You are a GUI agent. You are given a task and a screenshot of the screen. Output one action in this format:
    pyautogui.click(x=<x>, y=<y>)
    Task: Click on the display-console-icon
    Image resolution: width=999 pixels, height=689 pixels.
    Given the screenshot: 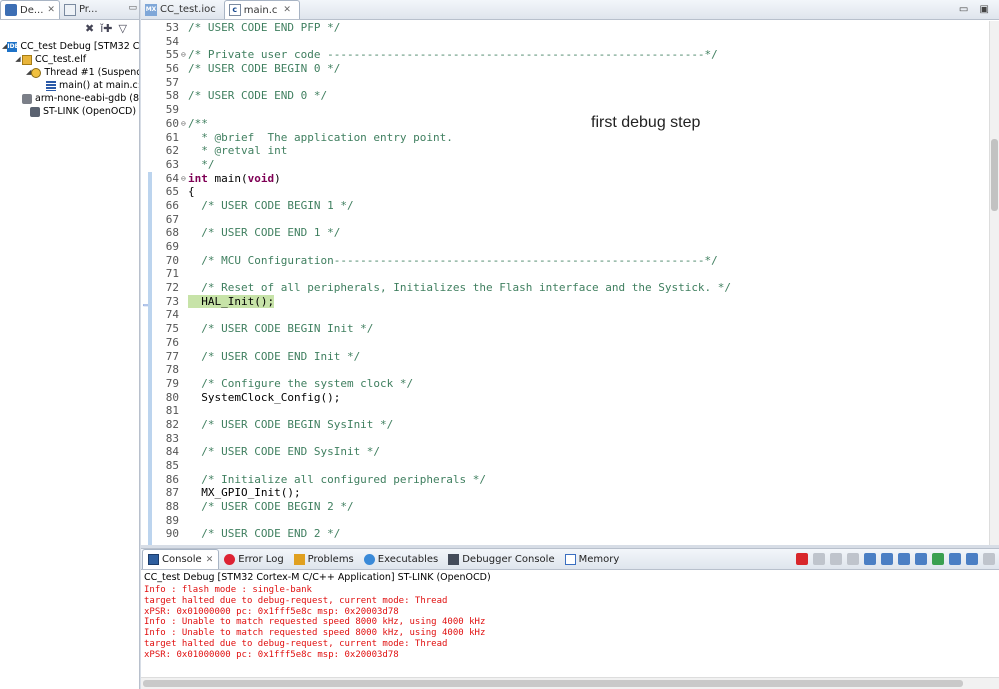 What is the action you would take?
    pyautogui.click(x=955, y=559)
    